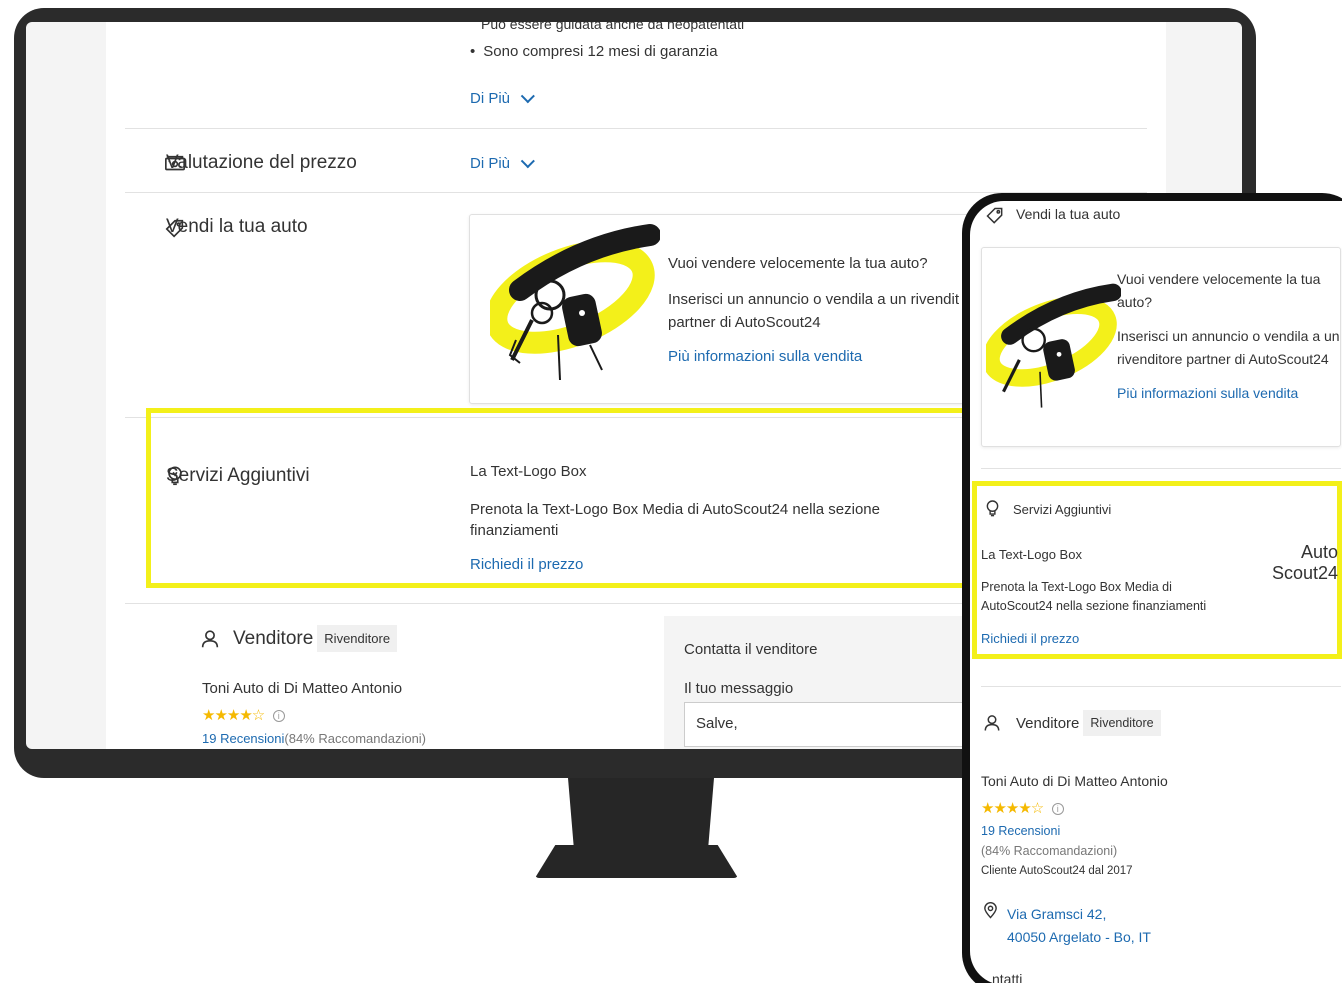 The image size is (1342, 983). I want to click on logo-line-2: Scout24, so click(1304, 573).